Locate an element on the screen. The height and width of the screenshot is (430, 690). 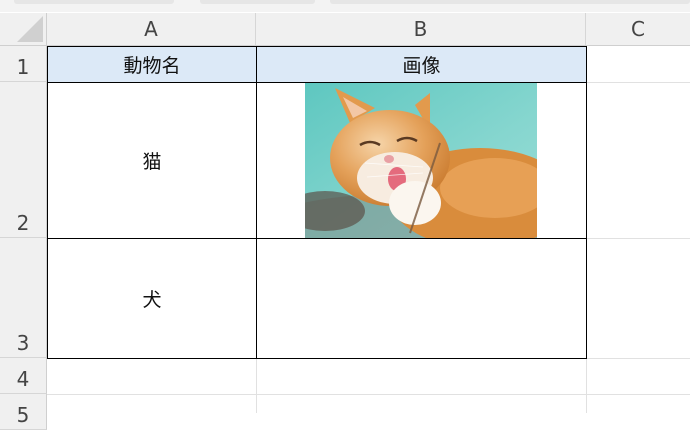
row-header-4: 4 is located at coordinates (23, 376).